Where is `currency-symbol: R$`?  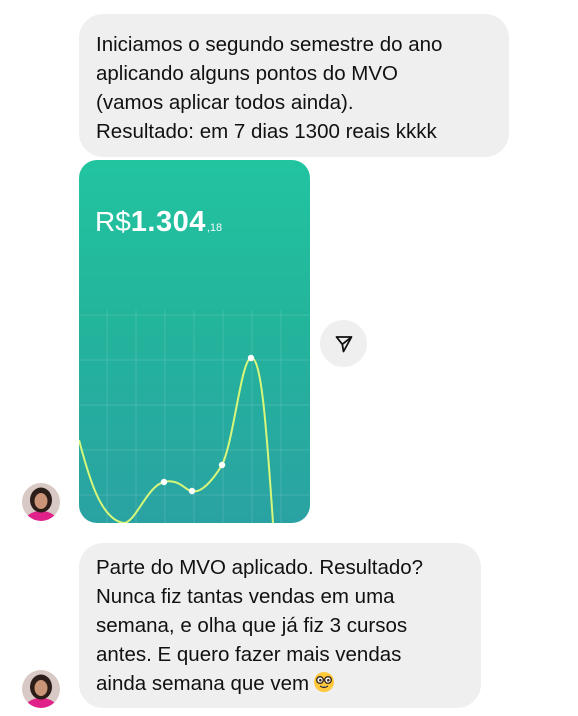 currency-symbol: R$ is located at coordinates (113, 221).